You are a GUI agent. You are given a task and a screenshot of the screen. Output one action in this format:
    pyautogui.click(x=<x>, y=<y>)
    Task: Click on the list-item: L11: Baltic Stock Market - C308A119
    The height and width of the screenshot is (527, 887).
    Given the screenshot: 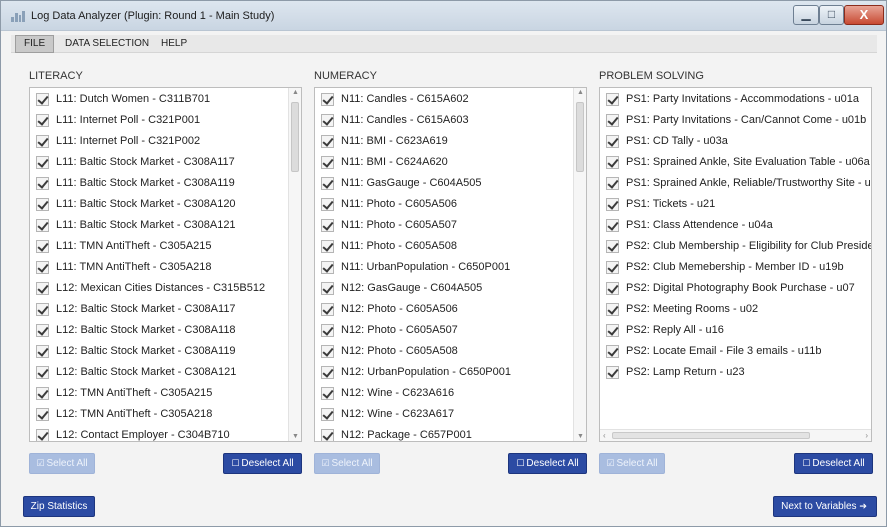 What is the action you would take?
    pyautogui.click(x=165, y=184)
    